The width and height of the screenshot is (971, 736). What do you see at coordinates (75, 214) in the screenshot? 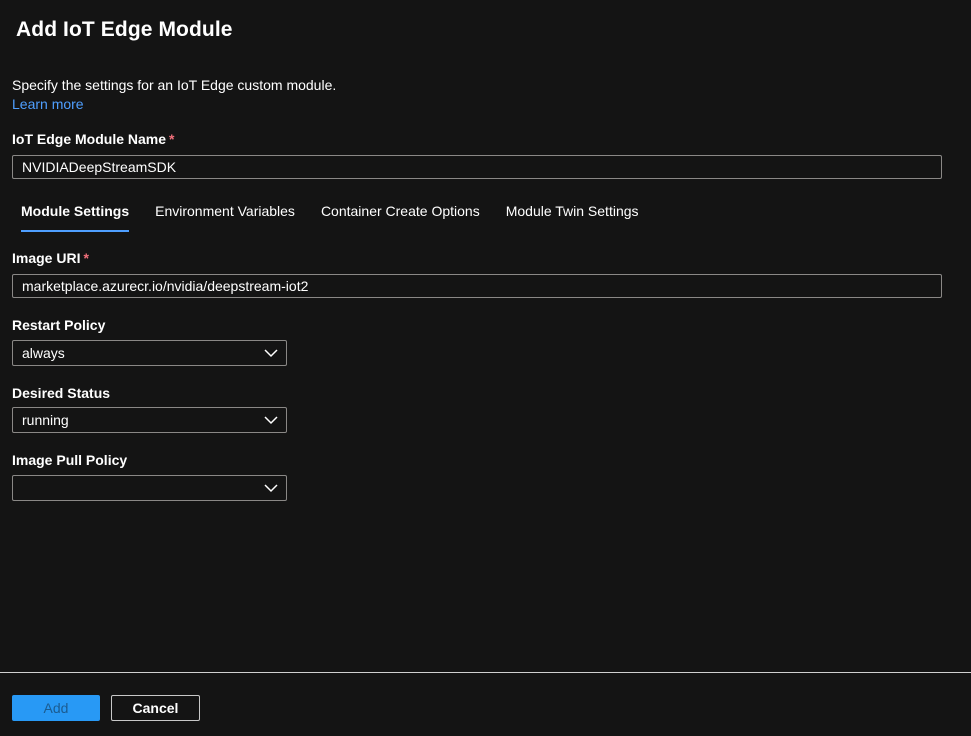
I see `tab-module-settings: Module Settings` at bounding box center [75, 214].